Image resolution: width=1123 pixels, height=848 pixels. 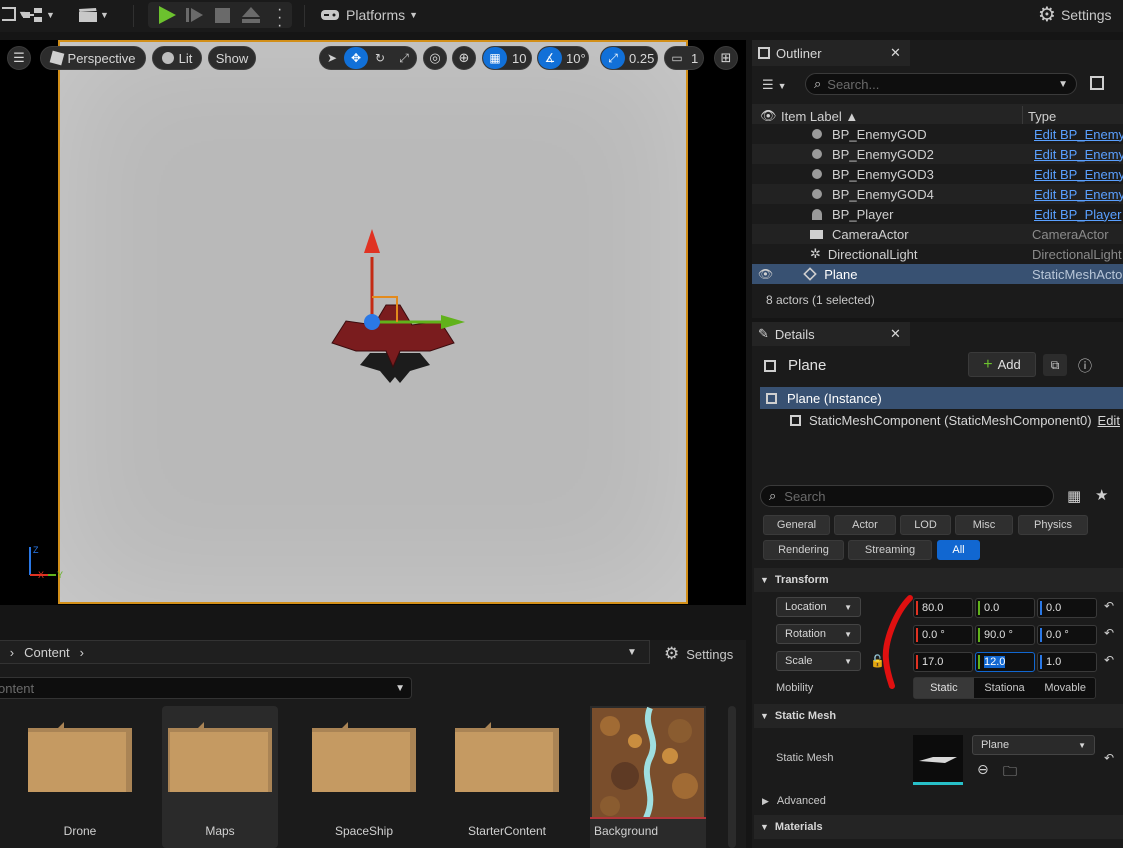 What do you see at coordinates (195, 15) in the screenshot?
I see `advance-frame-icon` at bounding box center [195, 15].